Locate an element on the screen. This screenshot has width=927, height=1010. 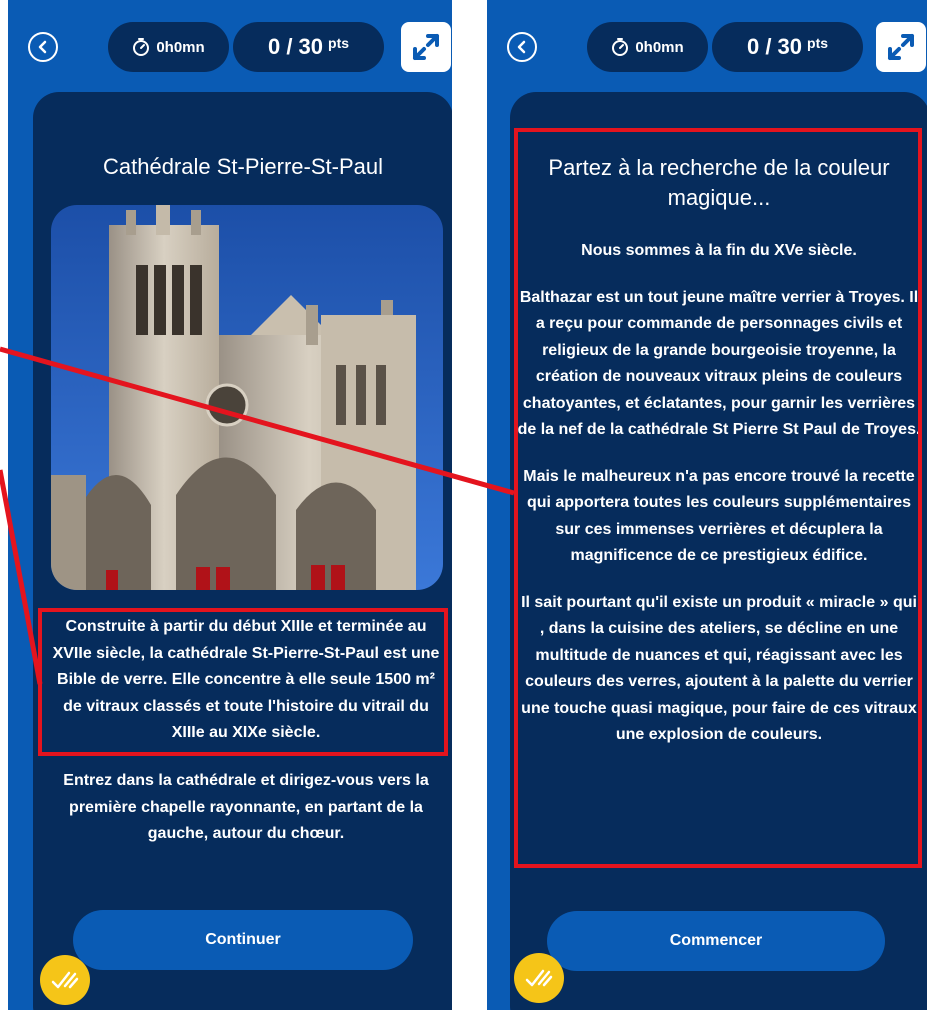
page-title: Cathédrale St-Pierre-St-Paul is located at coordinates (242, 166).